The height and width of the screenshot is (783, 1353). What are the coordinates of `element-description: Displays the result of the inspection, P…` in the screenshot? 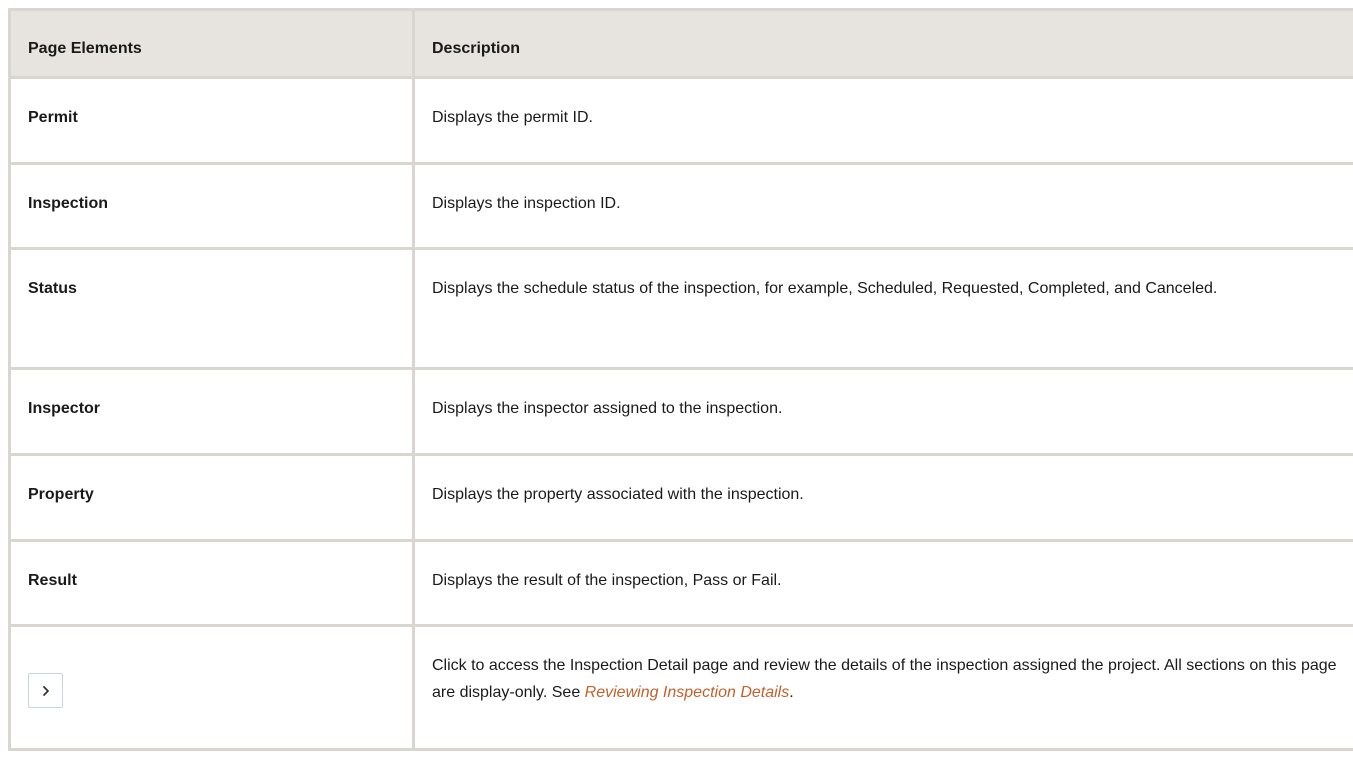 It's located at (882, 583).